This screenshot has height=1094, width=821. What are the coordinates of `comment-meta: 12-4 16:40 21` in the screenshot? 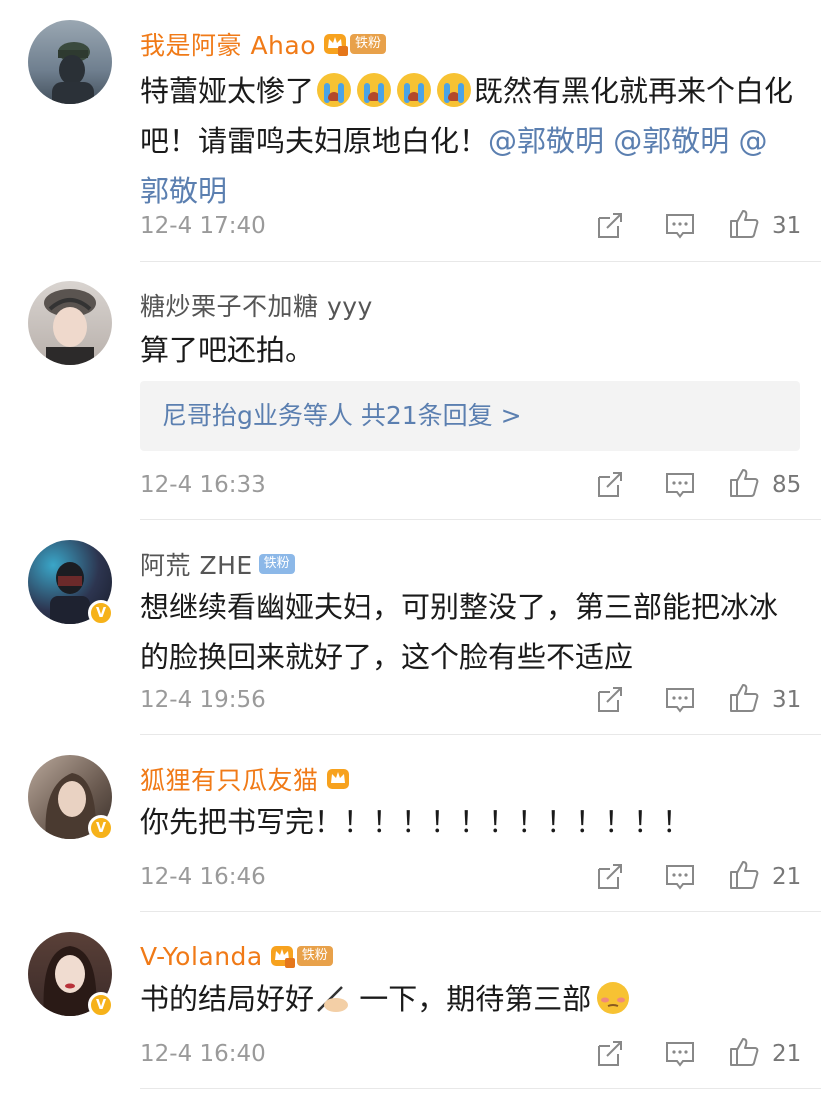 It's located at (471, 1054).